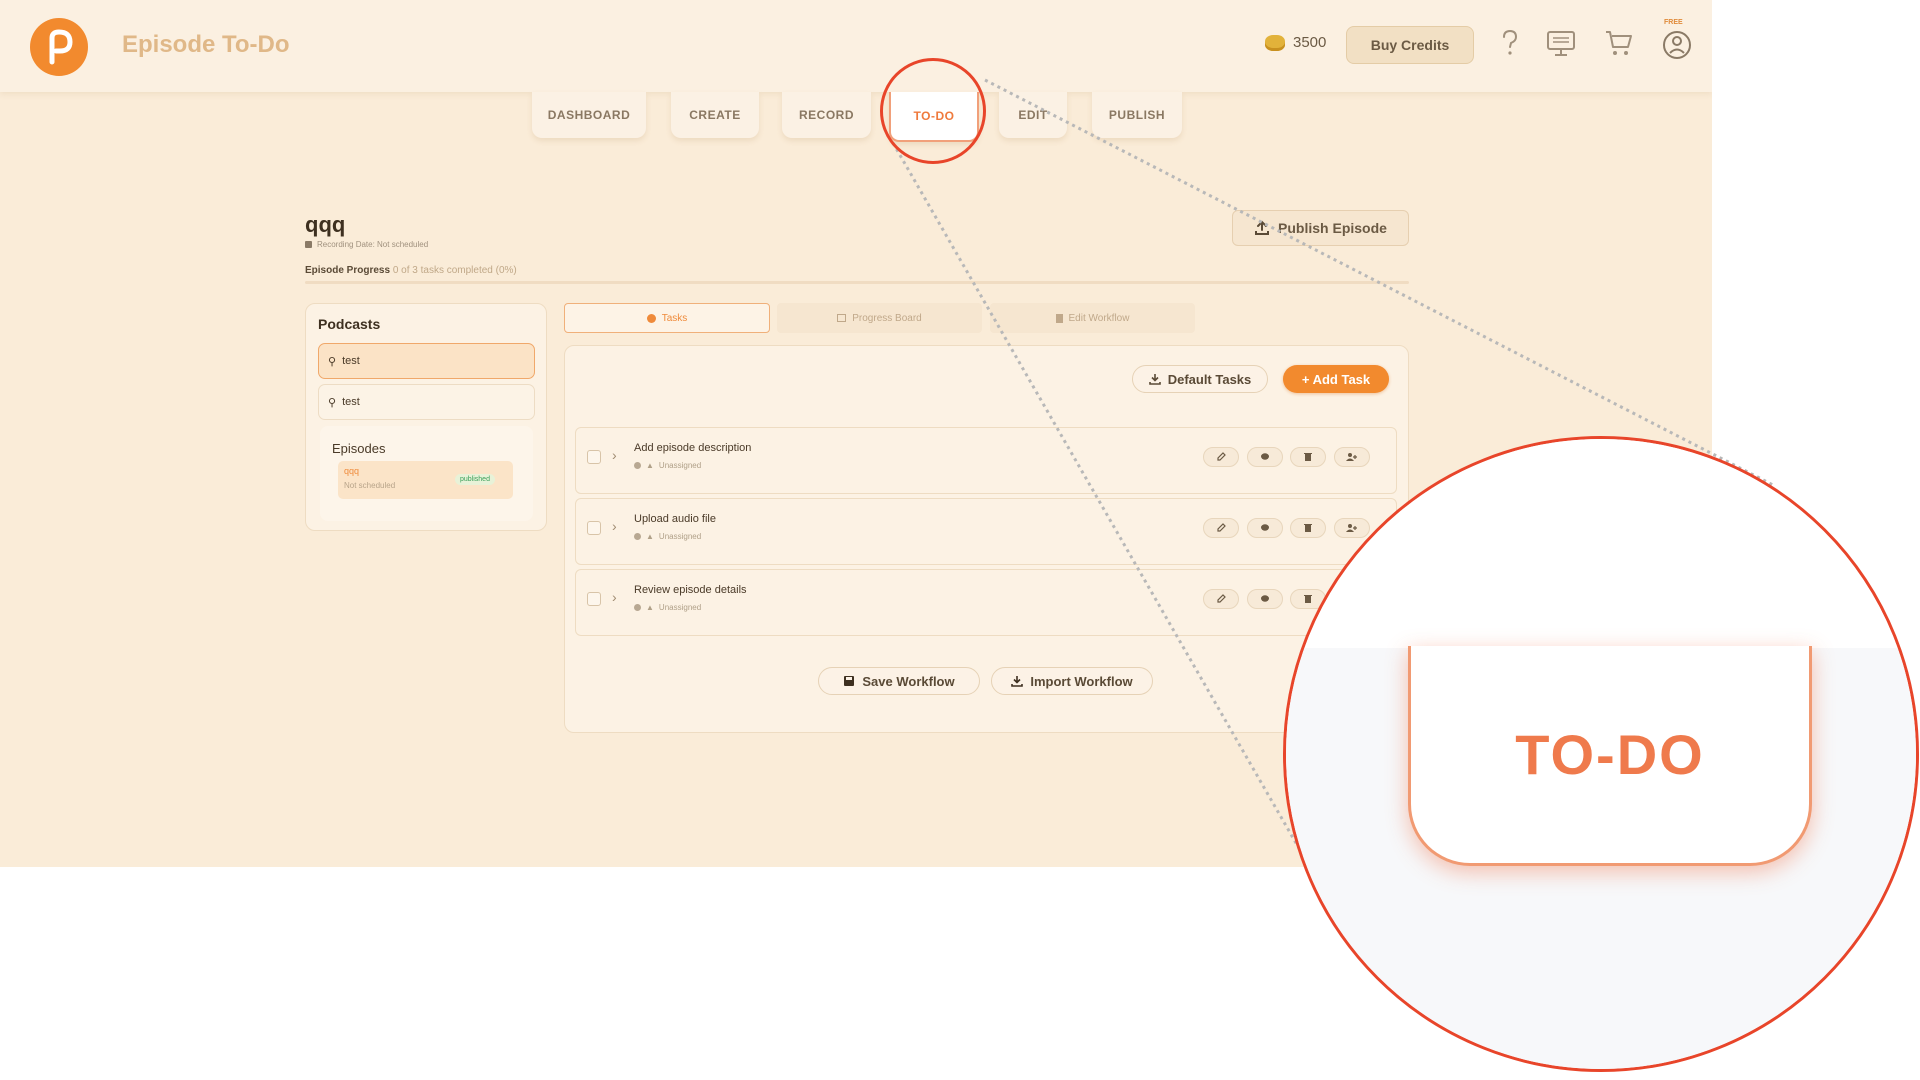 Image resolution: width=1920 pixels, height=1080 pixels. Describe the element at coordinates (1601, 543) in the screenshot. I see `zoom-background-top` at that location.